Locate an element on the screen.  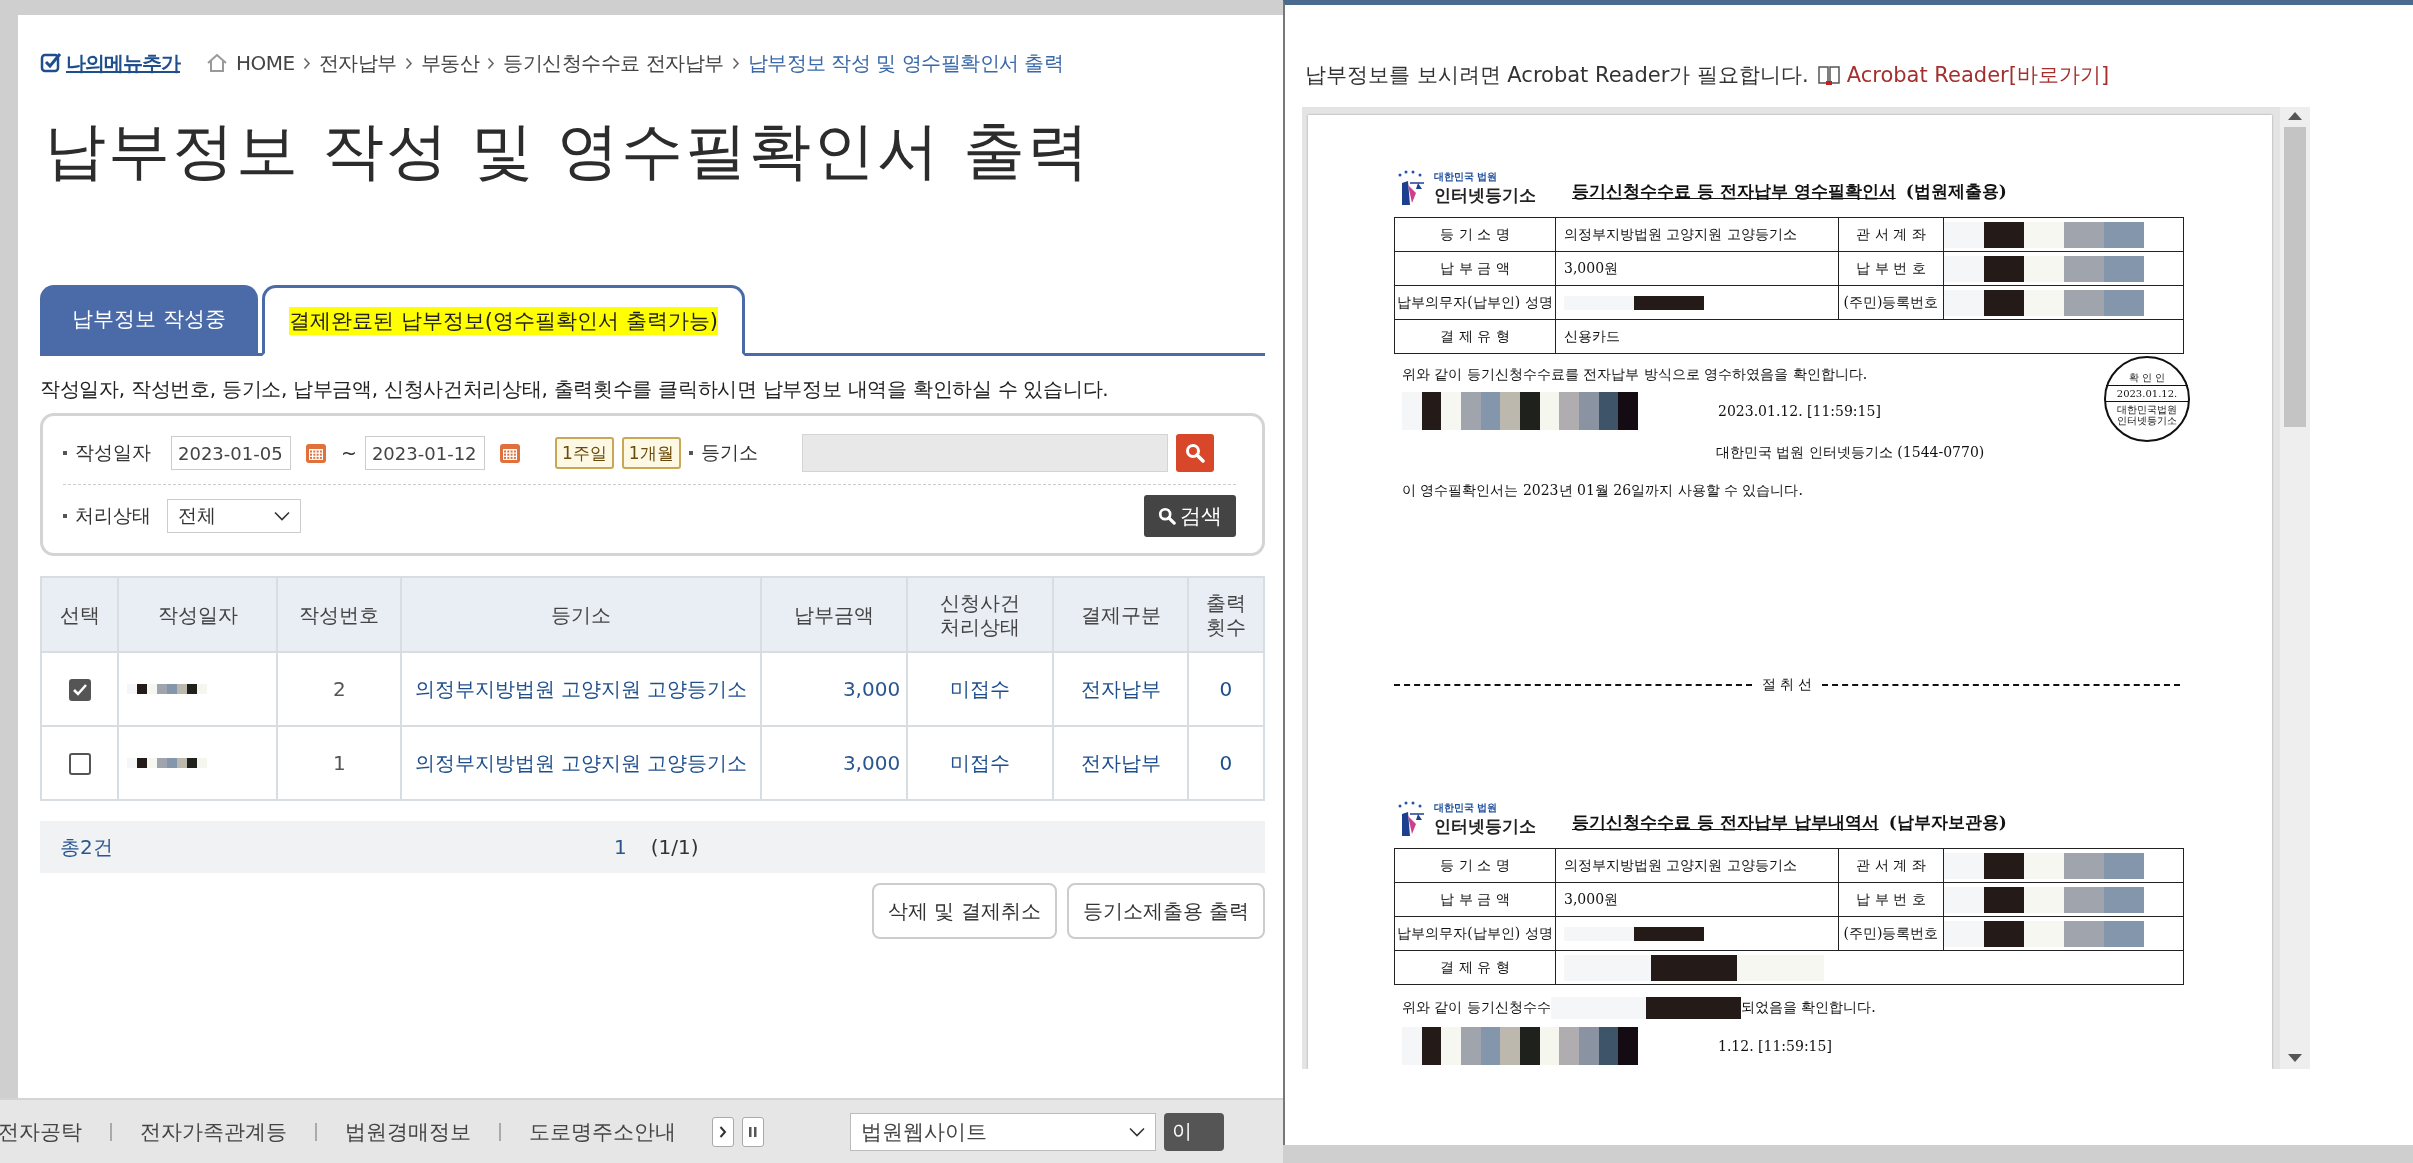
receipt-title: 등기신청수수료 등 전자납부 납부내역서 is located at coordinates (1725, 822).